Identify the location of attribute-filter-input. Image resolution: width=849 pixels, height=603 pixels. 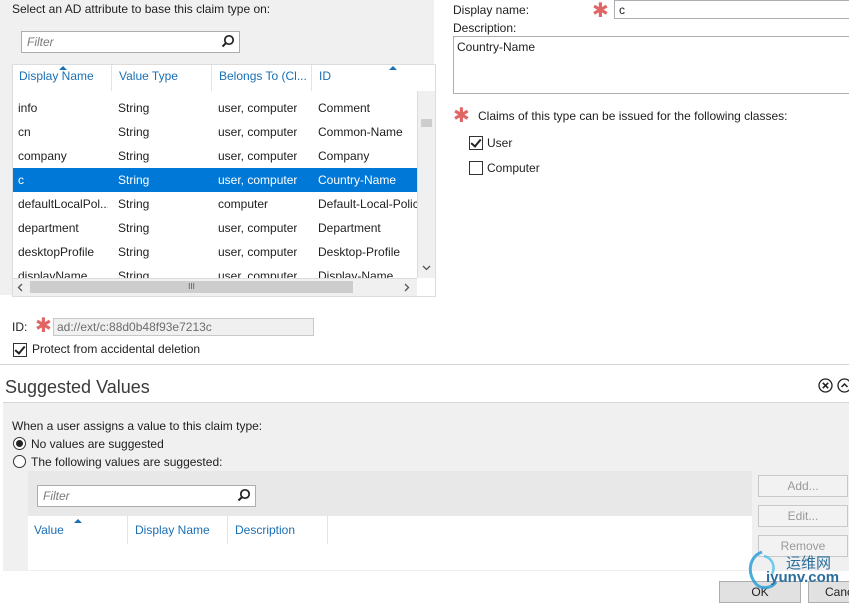
(117, 42).